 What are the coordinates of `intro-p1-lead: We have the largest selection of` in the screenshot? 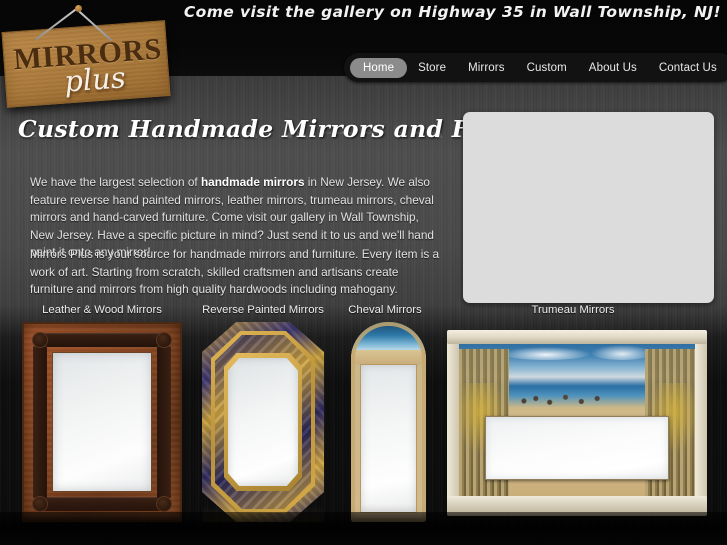 It's located at (115, 182).